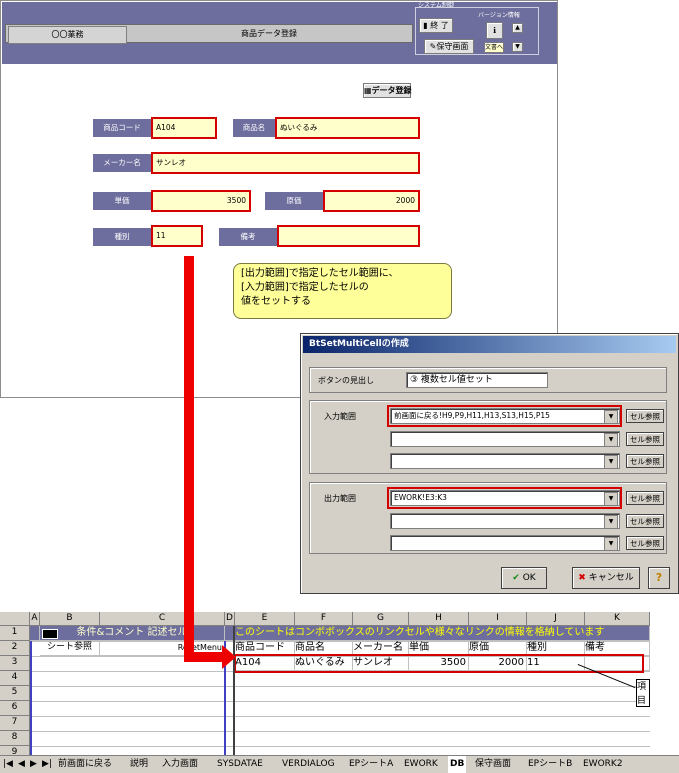 The width and height of the screenshot is (679, 773). What do you see at coordinates (517, 28) in the screenshot?
I see `scroll-up-icon: ▲` at bounding box center [517, 28].